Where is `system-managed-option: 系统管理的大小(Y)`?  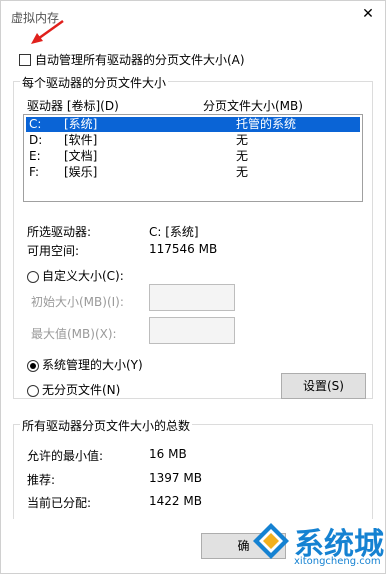 system-managed-option: 系统管理的大小(Y) is located at coordinates (85, 364).